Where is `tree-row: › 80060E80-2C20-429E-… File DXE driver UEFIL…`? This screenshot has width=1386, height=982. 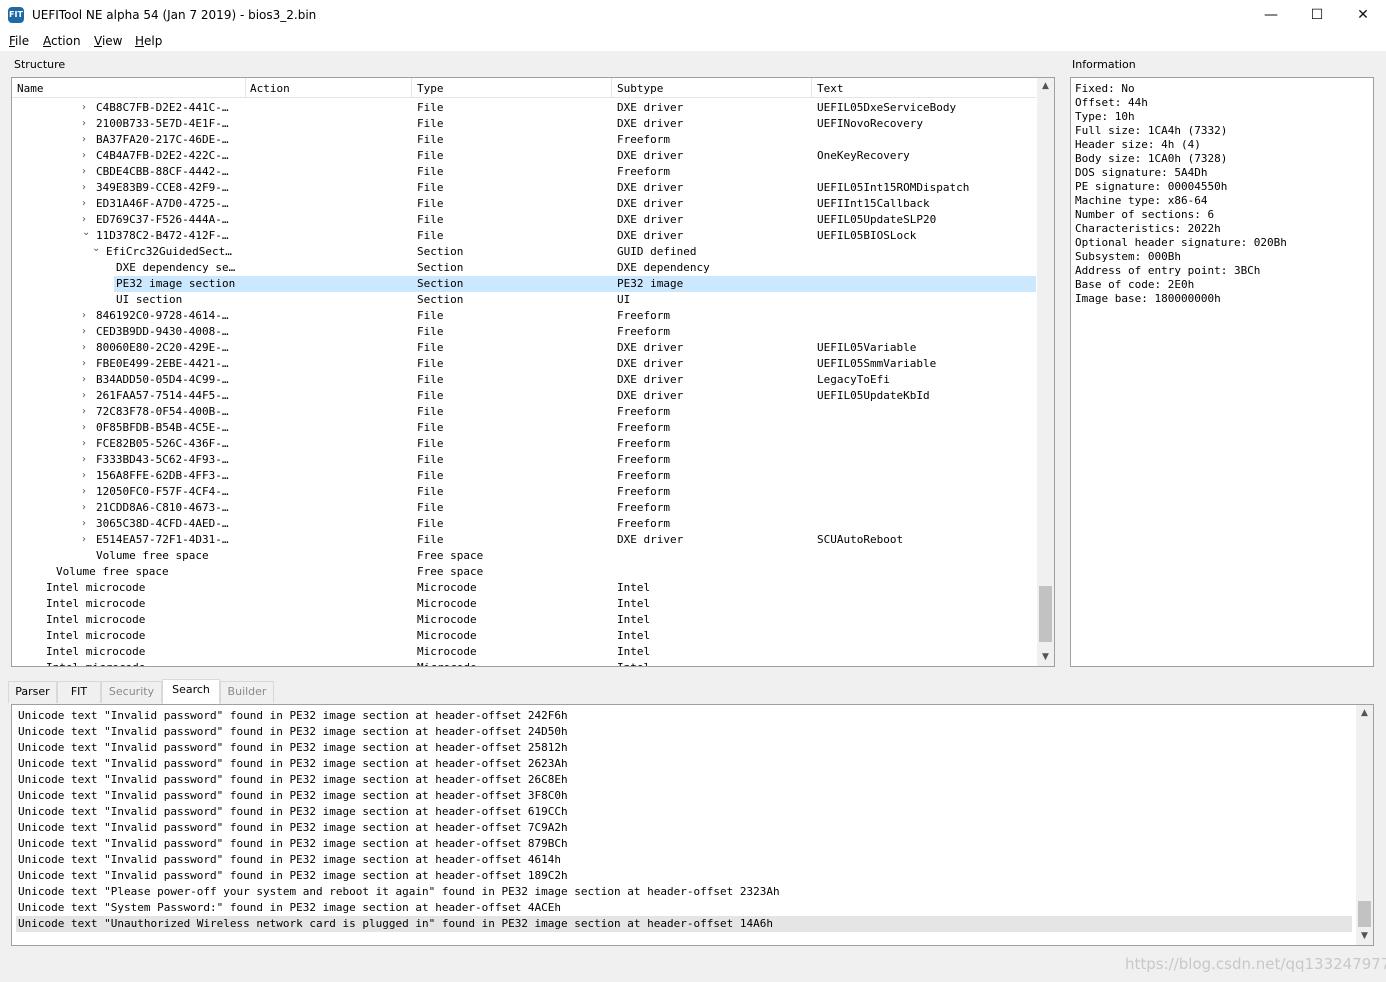
tree-row: › 80060E80-2C20-429E-… File DXE driver UEFIL… is located at coordinates (524, 348).